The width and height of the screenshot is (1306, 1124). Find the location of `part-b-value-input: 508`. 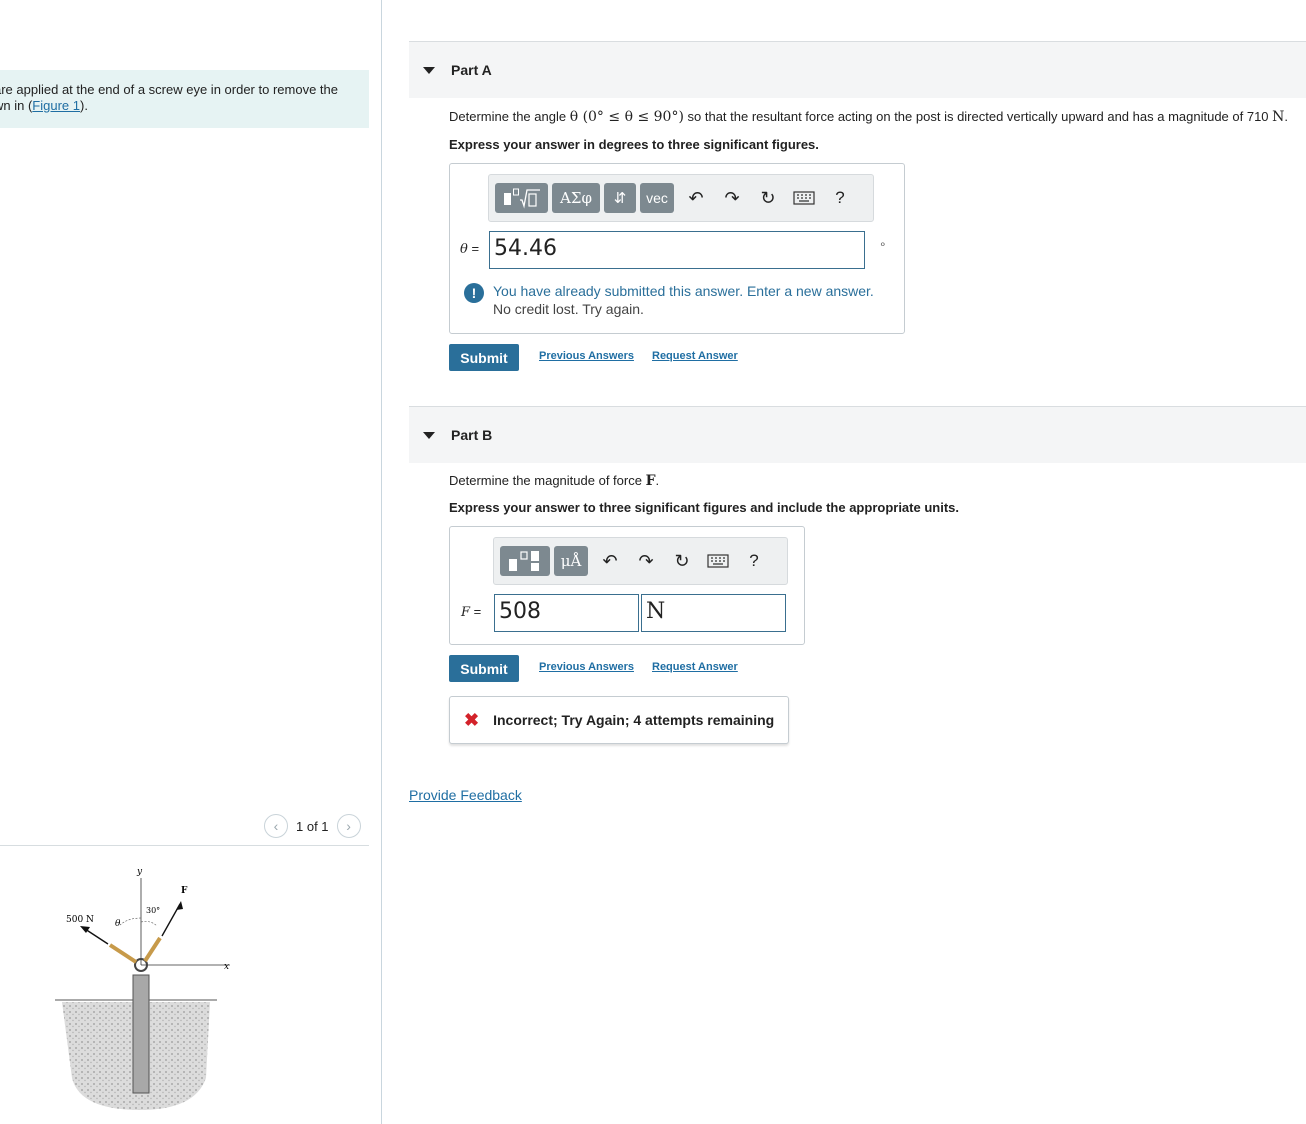

part-b-value-input: 508 is located at coordinates (566, 613).